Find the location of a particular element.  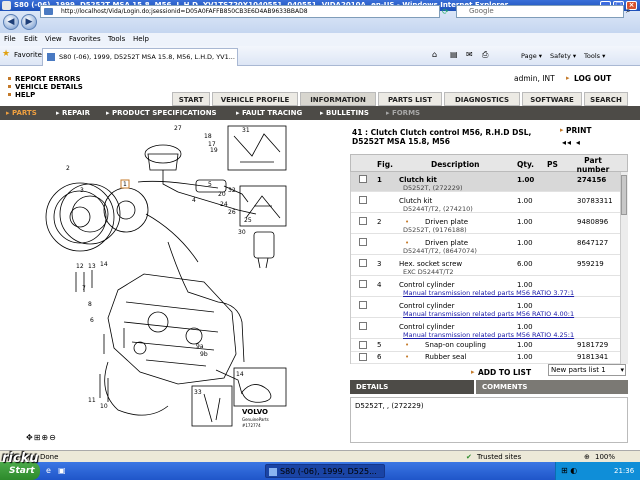

callout-14a: 14 is located at coordinates (104, 264).